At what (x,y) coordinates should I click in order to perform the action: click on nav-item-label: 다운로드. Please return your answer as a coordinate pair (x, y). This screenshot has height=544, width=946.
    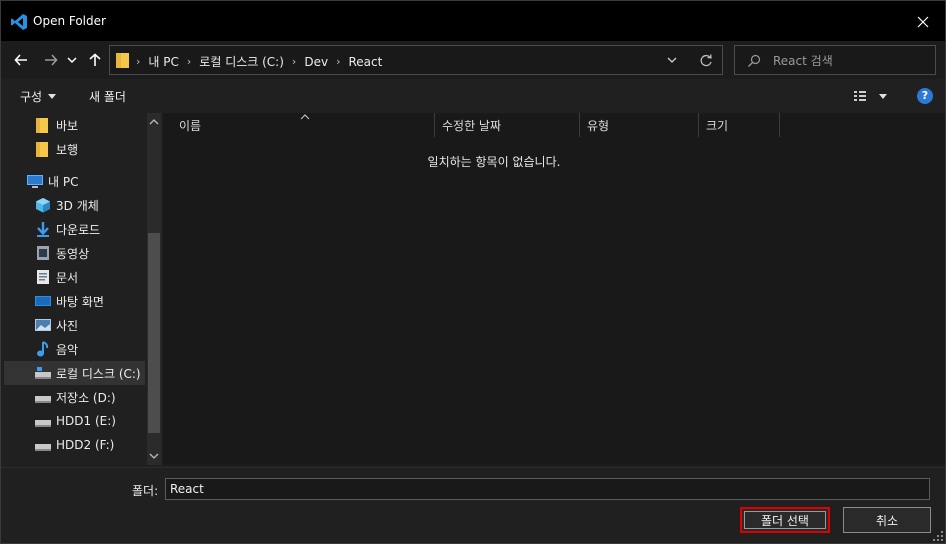
    Looking at the image, I should click on (78, 229).